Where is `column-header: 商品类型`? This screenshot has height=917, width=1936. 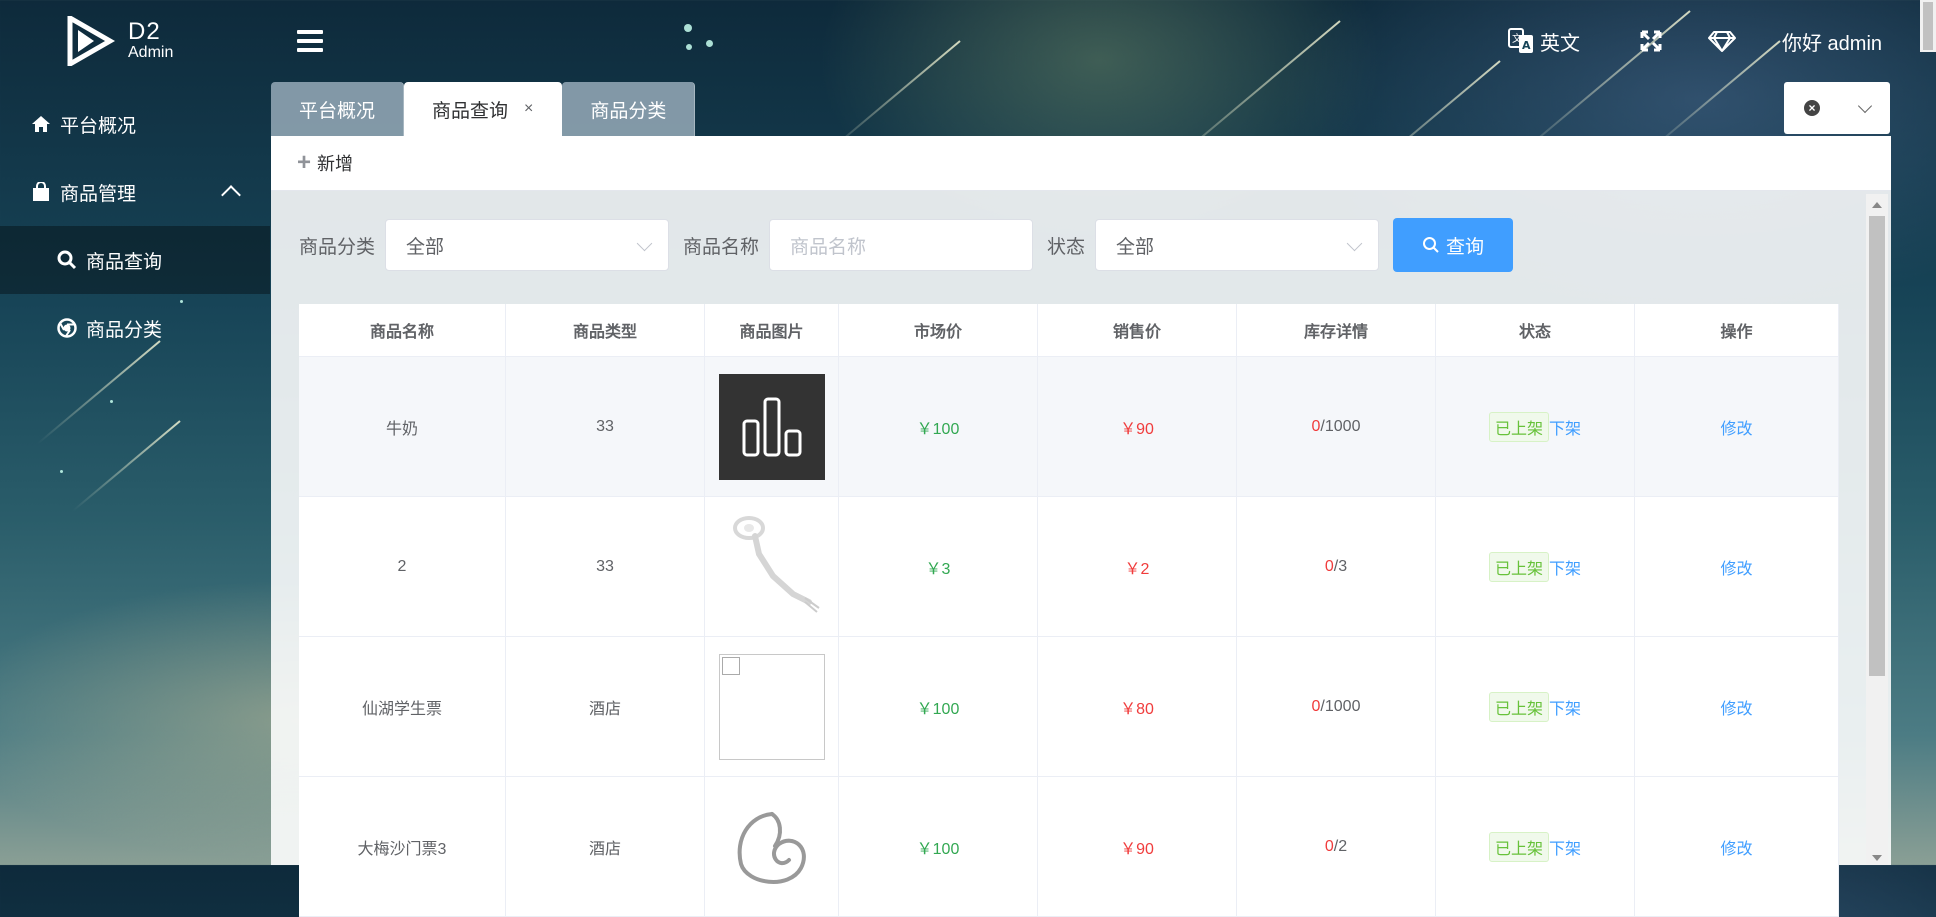 column-header: 商品类型 is located at coordinates (605, 330).